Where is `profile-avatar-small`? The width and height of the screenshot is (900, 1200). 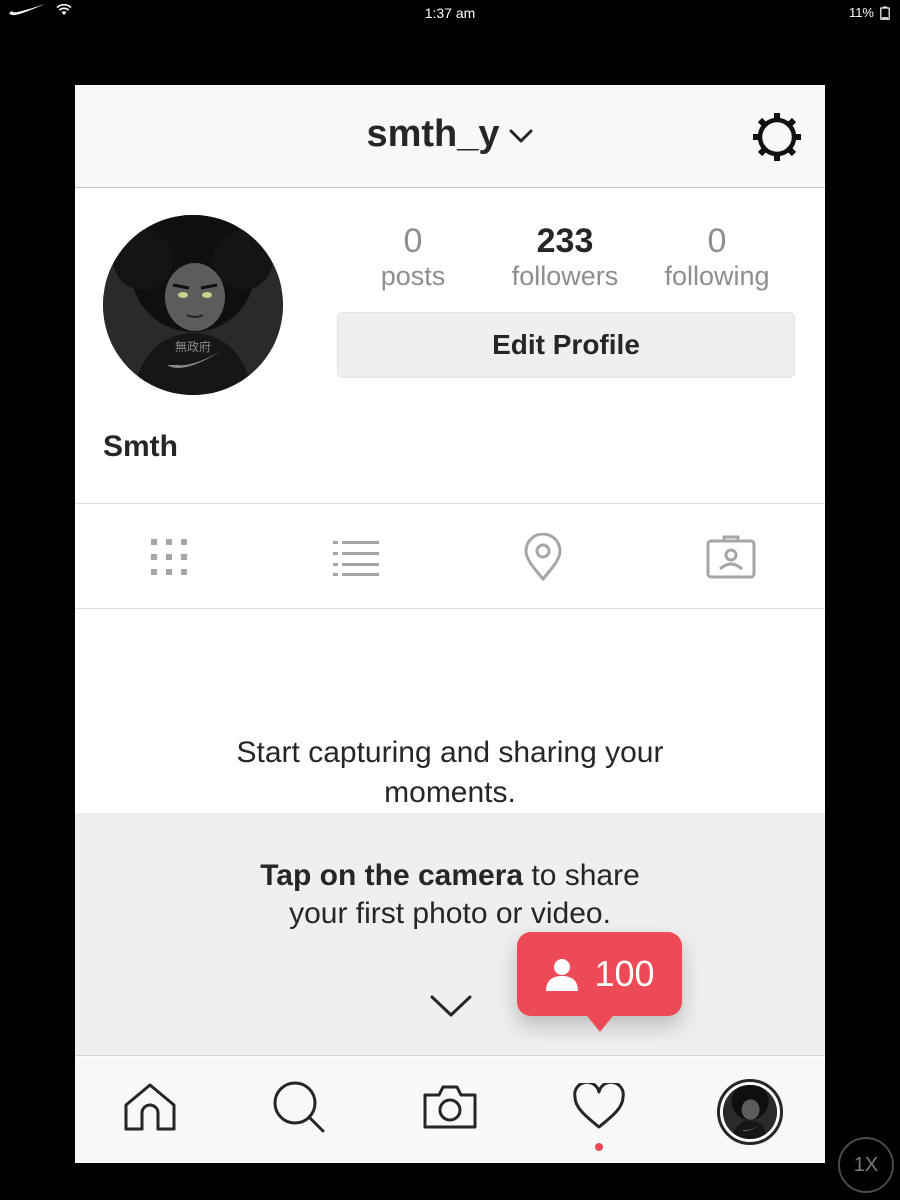
profile-avatar-small is located at coordinates (750, 1112).